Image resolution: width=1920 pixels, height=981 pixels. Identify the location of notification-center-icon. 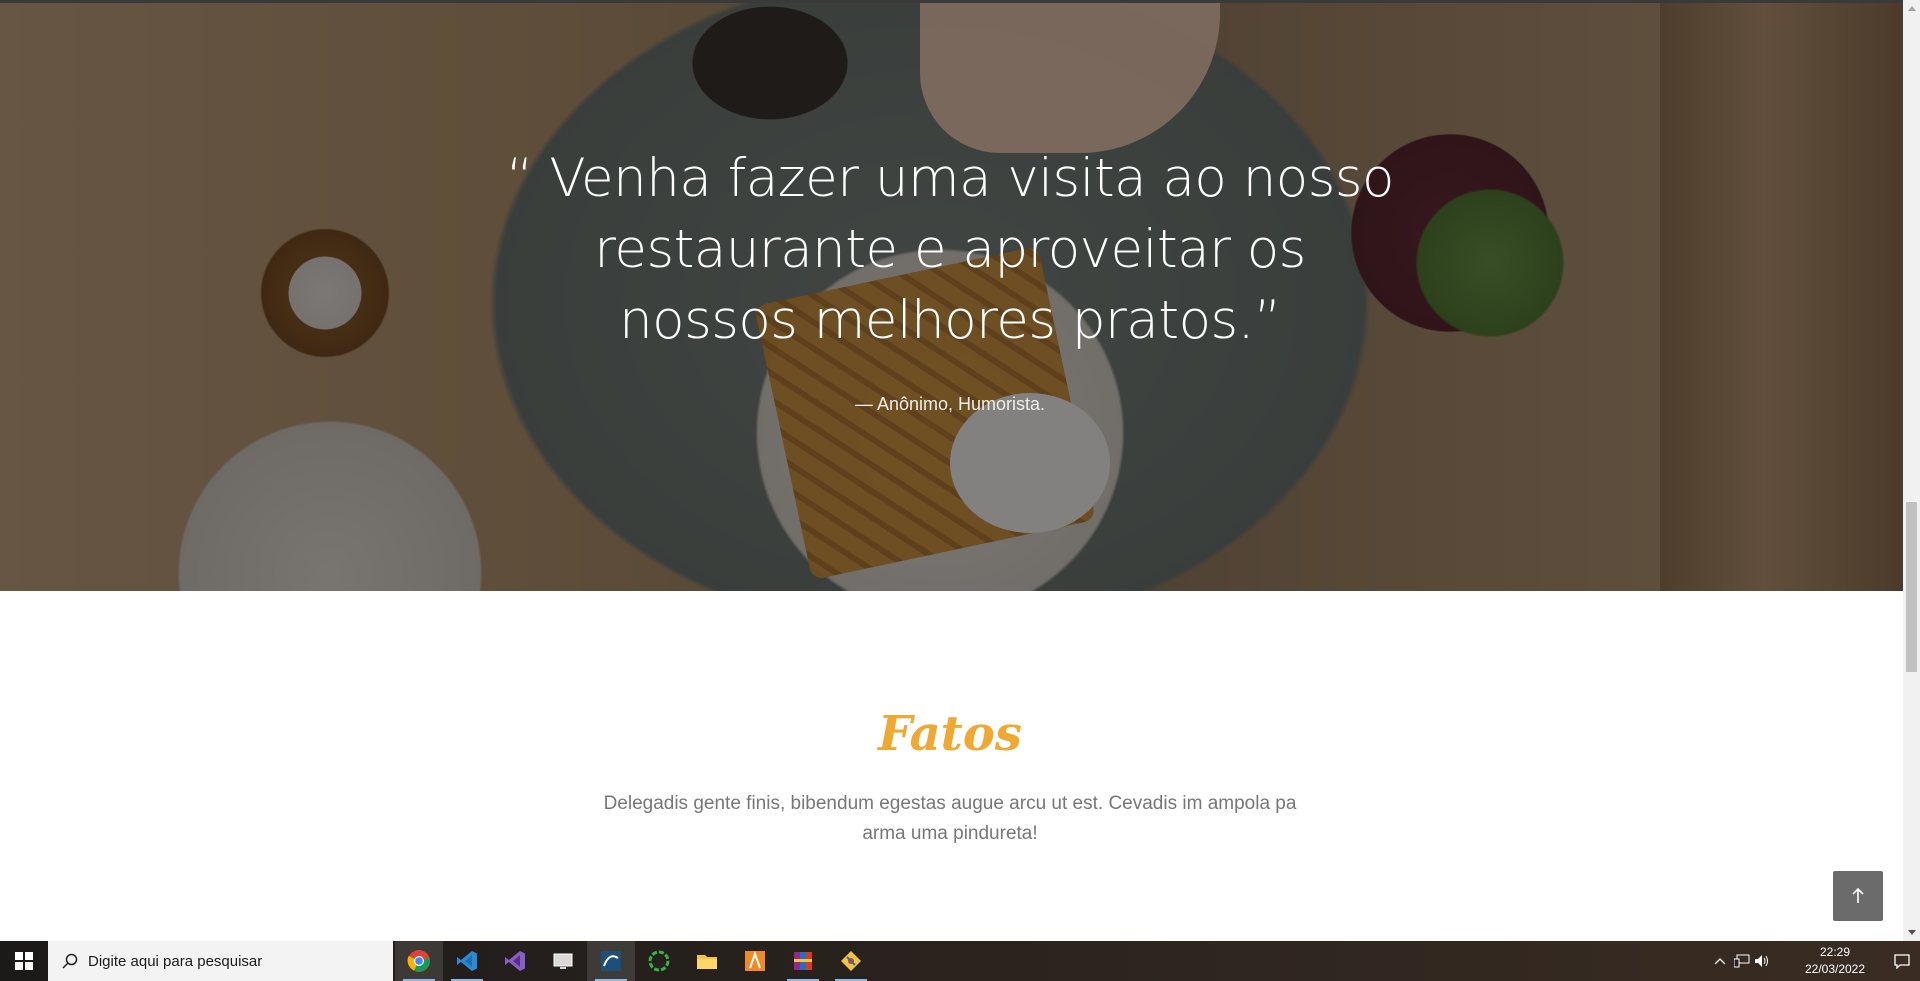
(1902, 961).